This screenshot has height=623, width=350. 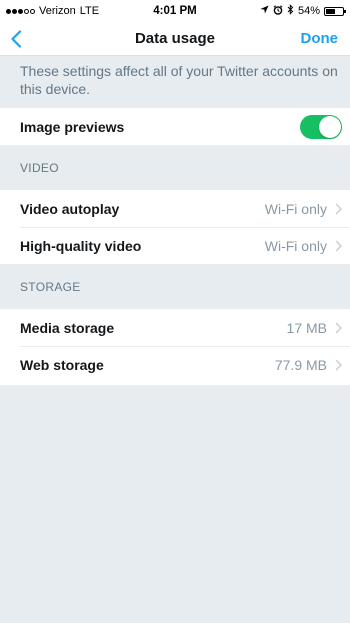 I want to click on web-storage-label: Web storage, so click(x=62, y=364).